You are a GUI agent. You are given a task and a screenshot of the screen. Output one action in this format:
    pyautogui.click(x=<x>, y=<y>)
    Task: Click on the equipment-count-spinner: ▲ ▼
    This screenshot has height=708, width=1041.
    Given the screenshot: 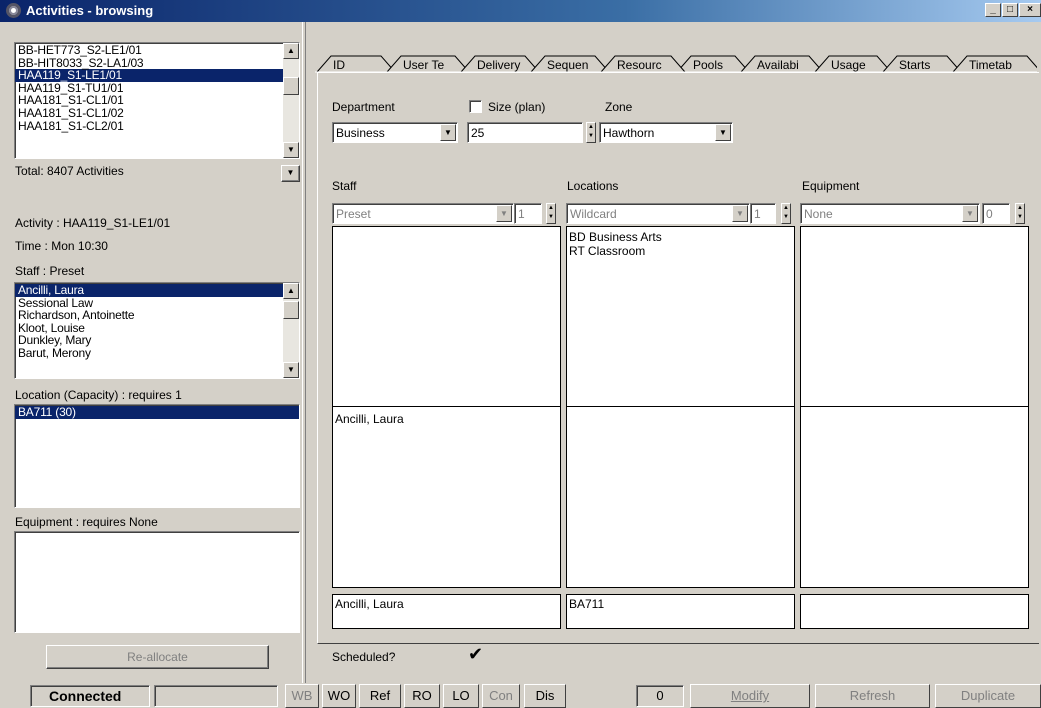 What is the action you would take?
    pyautogui.click(x=1020, y=213)
    